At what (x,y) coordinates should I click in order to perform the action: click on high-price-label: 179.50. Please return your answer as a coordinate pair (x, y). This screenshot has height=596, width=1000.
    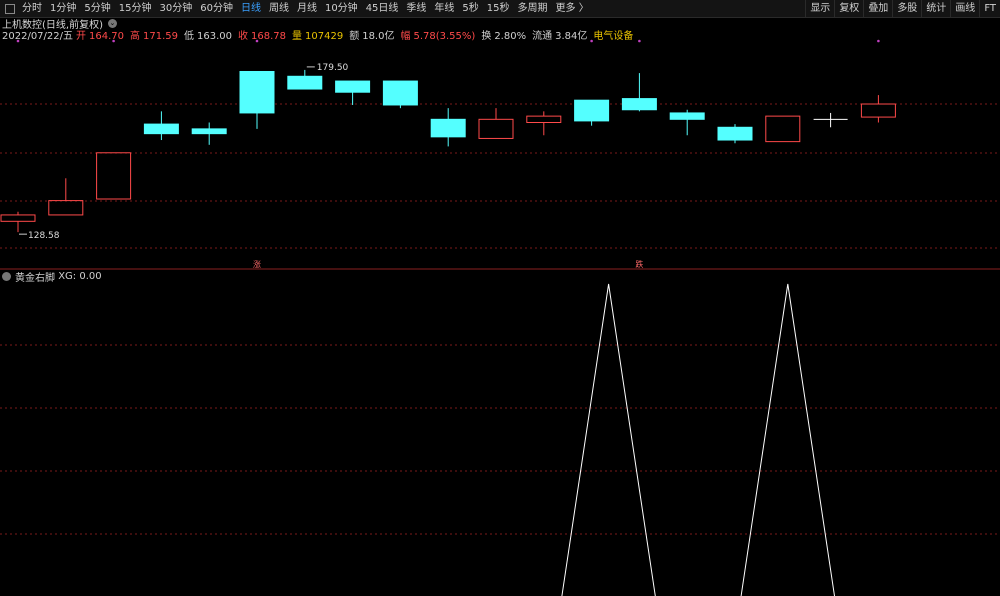
    Looking at the image, I should click on (333, 68).